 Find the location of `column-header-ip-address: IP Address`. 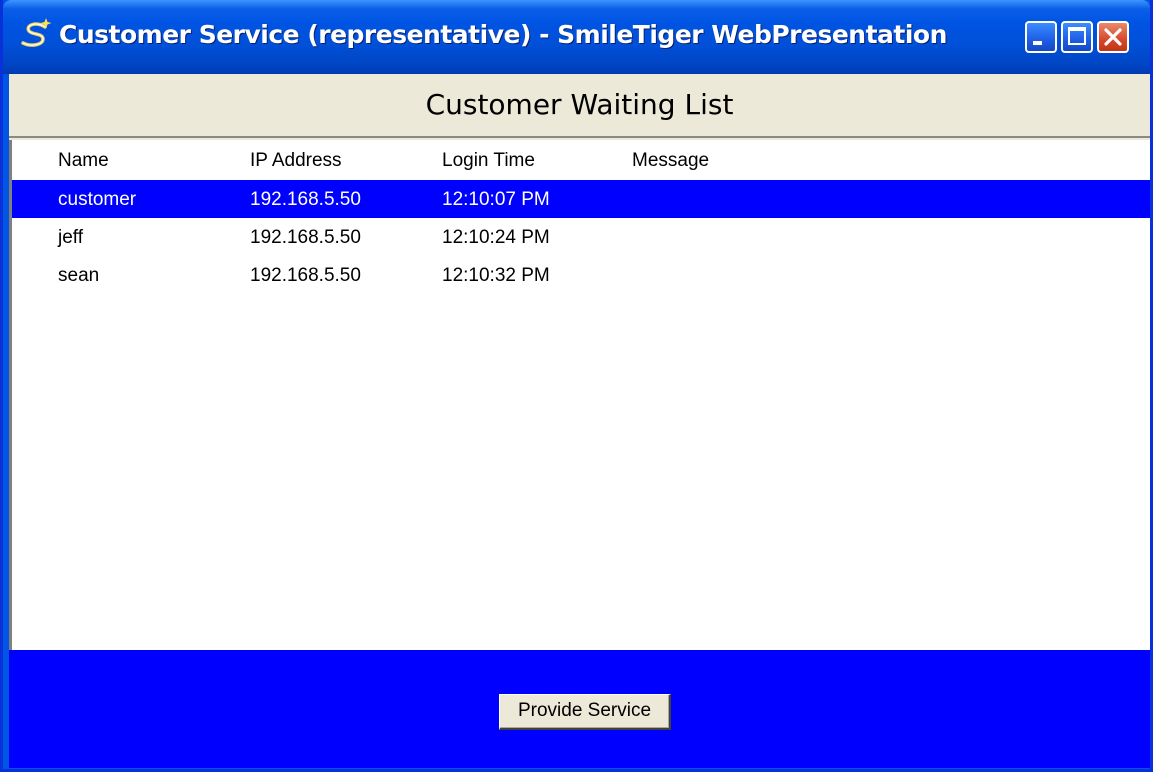

column-header-ip-address: IP Address is located at coordinates (296, 161).